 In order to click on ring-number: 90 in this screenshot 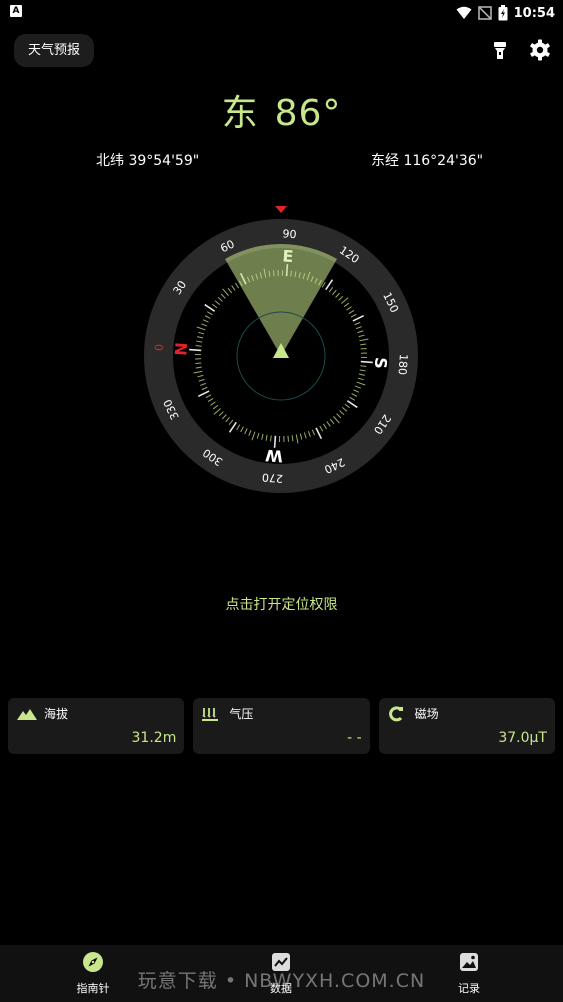, I will do `click(289, 234)`.